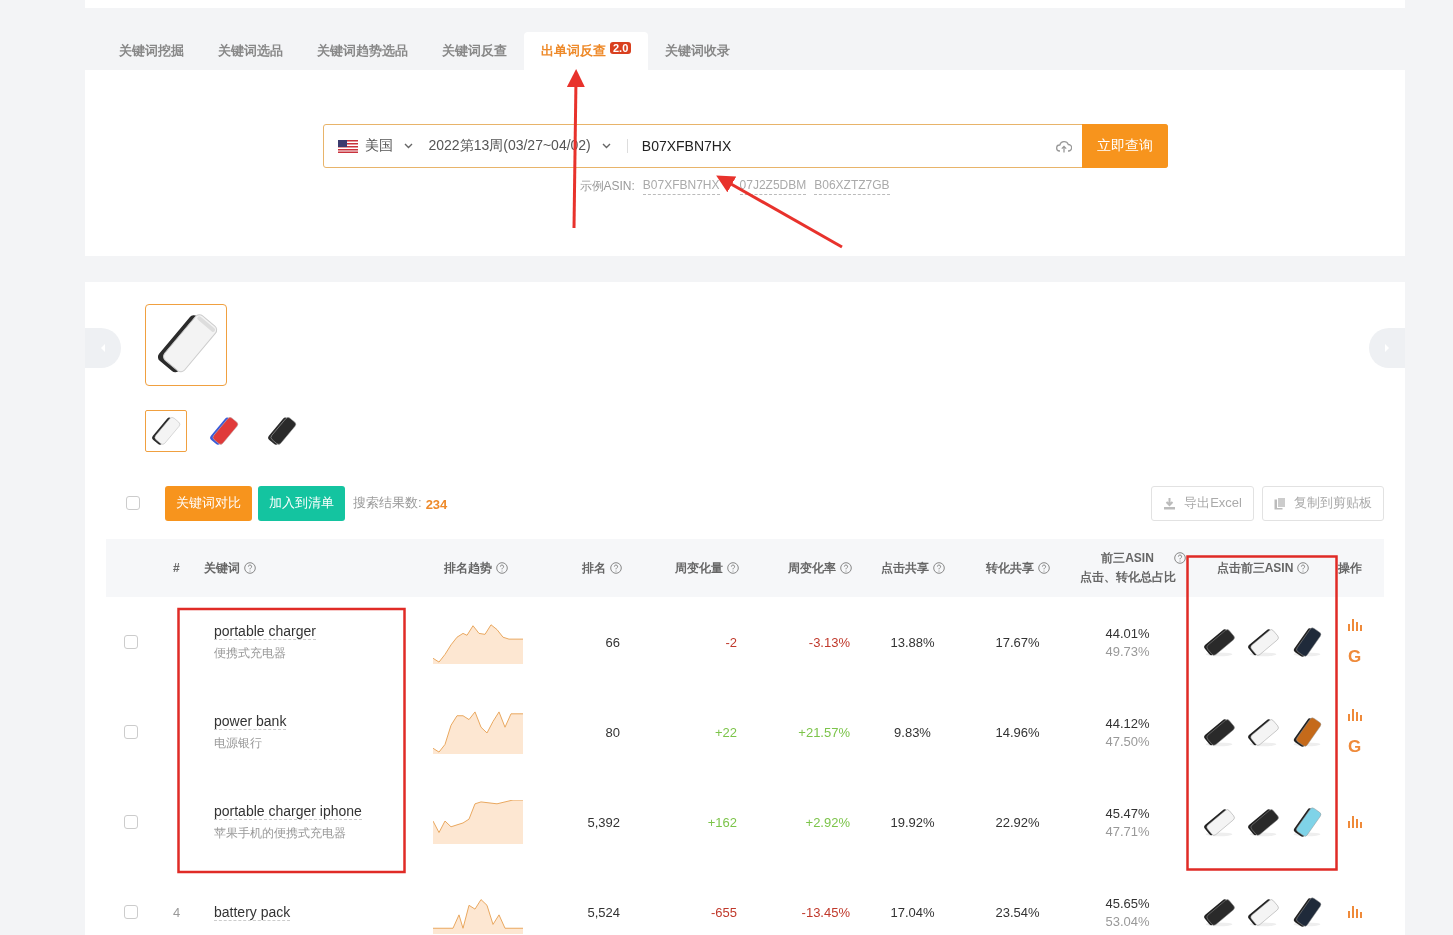 The height and width of the screenshot is (935, 1453). What do you see at coordinates (827, 822) in the screenshot?
I see `weekly-change-rate: +2.92%` at bounding box center [827, 822].